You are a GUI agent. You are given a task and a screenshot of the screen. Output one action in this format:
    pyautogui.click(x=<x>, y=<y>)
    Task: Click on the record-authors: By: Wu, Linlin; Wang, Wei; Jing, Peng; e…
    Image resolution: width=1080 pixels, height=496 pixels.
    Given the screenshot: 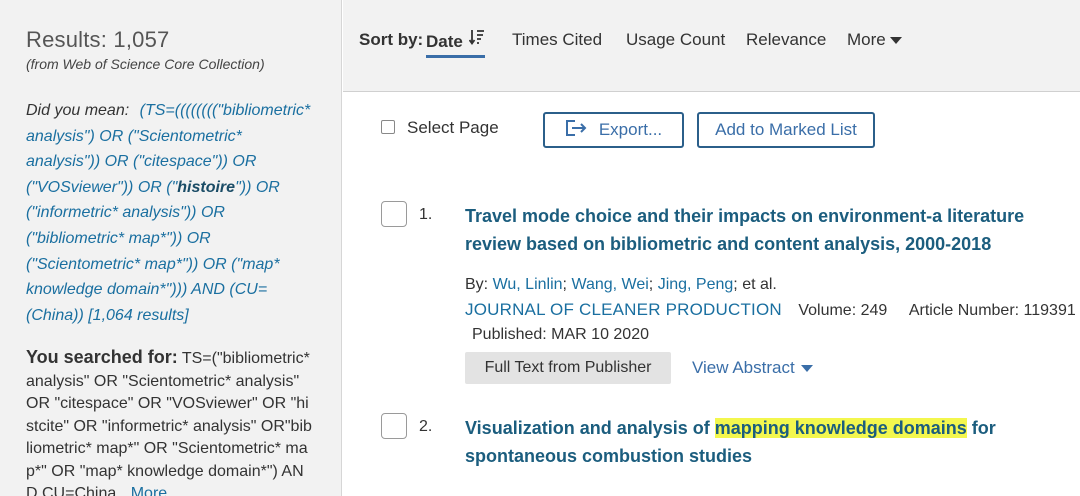 What is the action you would take?
    pyautogui.click(x=621, y=284)
    